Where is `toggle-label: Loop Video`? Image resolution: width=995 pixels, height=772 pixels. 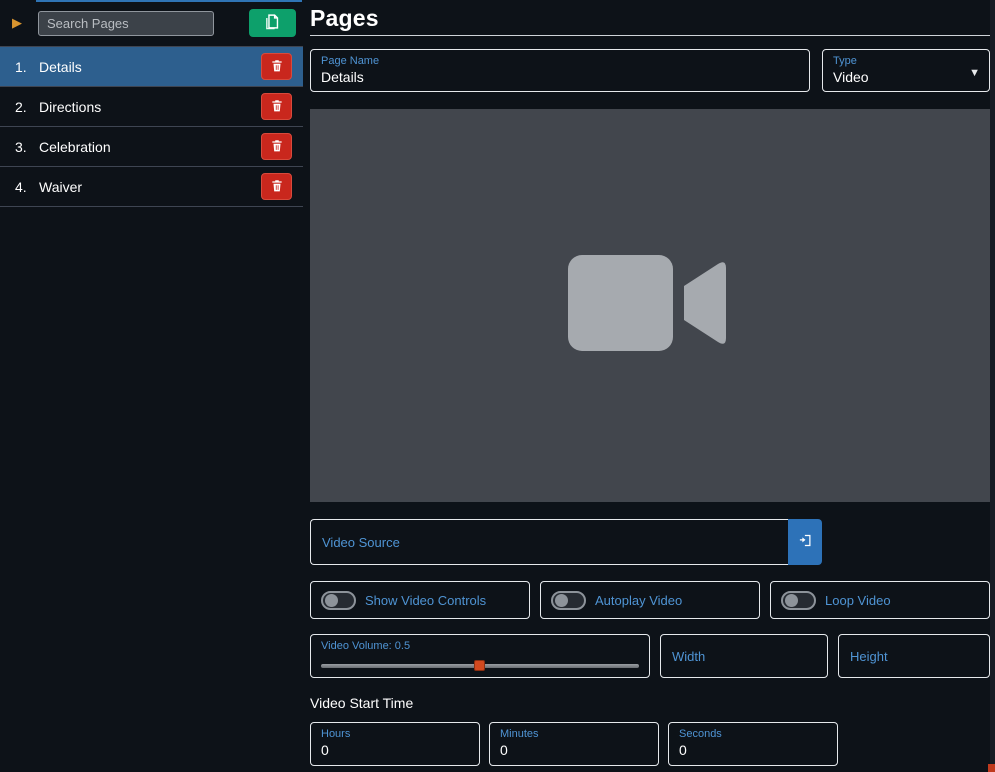
toggle-label: Loop Video is located at coordinates (858, 600).